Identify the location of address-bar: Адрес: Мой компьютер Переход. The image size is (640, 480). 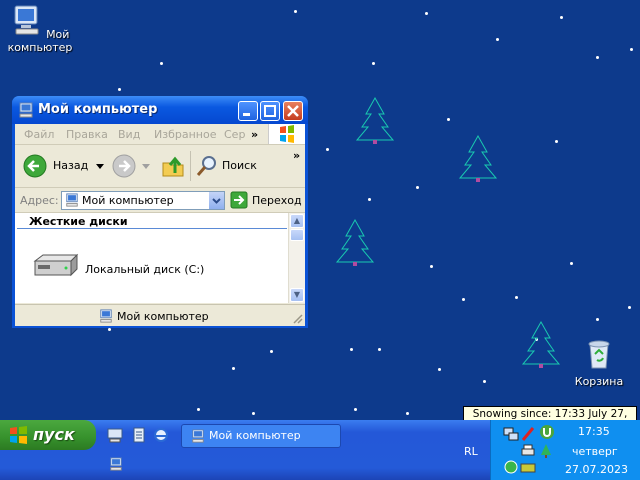
(160, 200).